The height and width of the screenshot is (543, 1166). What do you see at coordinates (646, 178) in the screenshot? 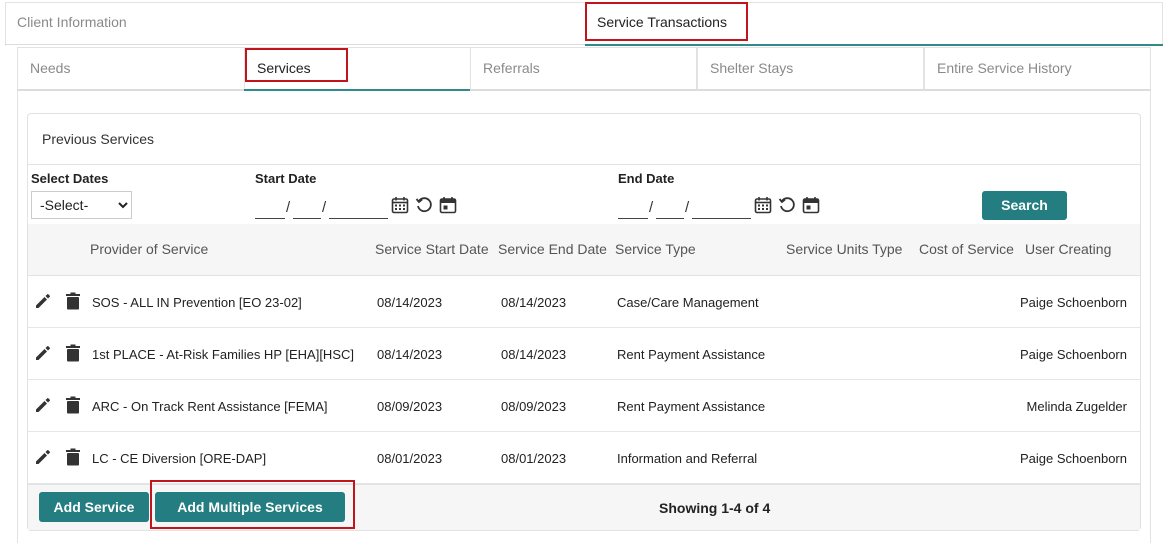
I see `end-date-label: End Date` at bounding box center [646, 178].